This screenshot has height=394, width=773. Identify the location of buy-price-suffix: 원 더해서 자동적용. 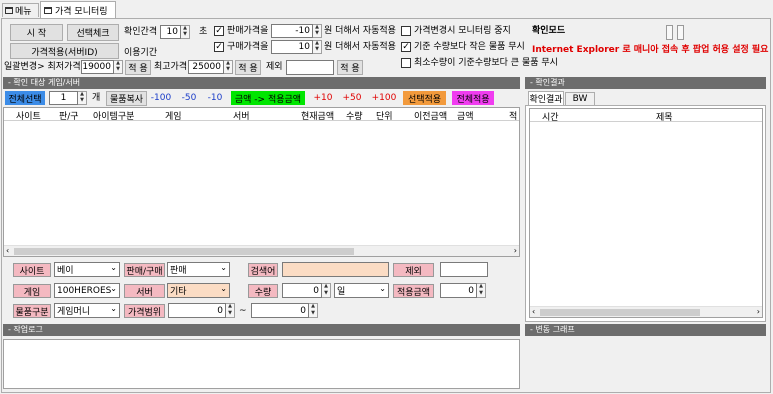
(360, 47).